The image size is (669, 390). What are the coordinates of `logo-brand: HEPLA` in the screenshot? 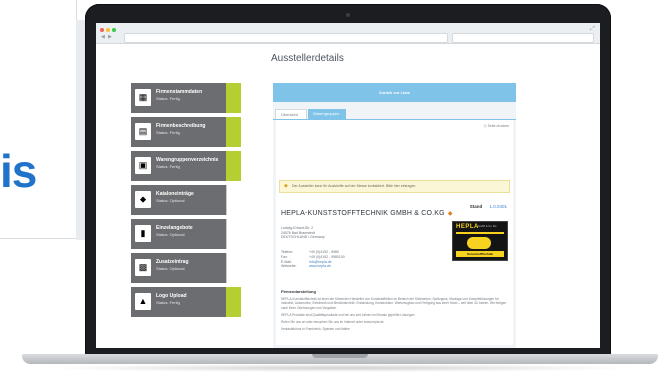 It's located at (467, 227).